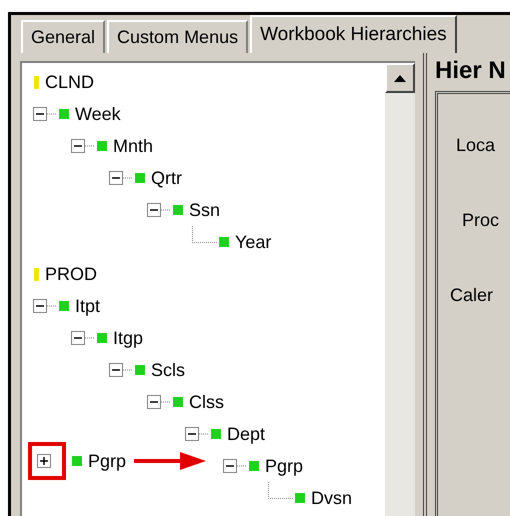  Describe the element at coordinates (168, 370) in the screenshot. I see `tree-item-label: Scls` at that location.